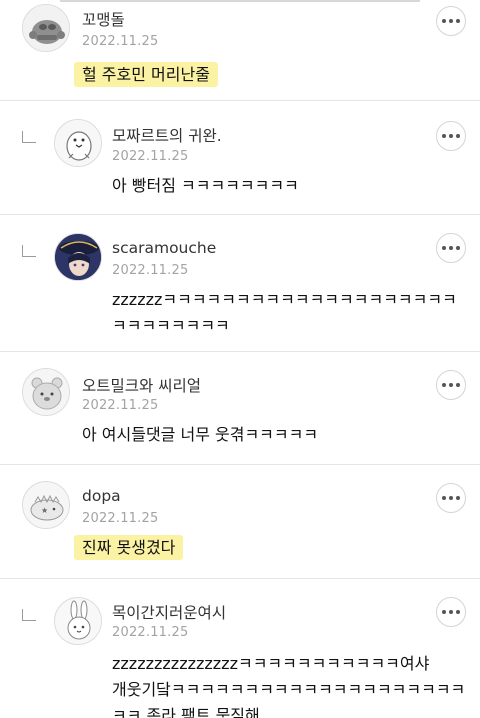  What do you see at coordinates (240, 50) in the screenshot?
I see `comment-item: 꼬맹돌 2022.11.25 헐 주호민 머리난줄` at bounding box center [240, 50].